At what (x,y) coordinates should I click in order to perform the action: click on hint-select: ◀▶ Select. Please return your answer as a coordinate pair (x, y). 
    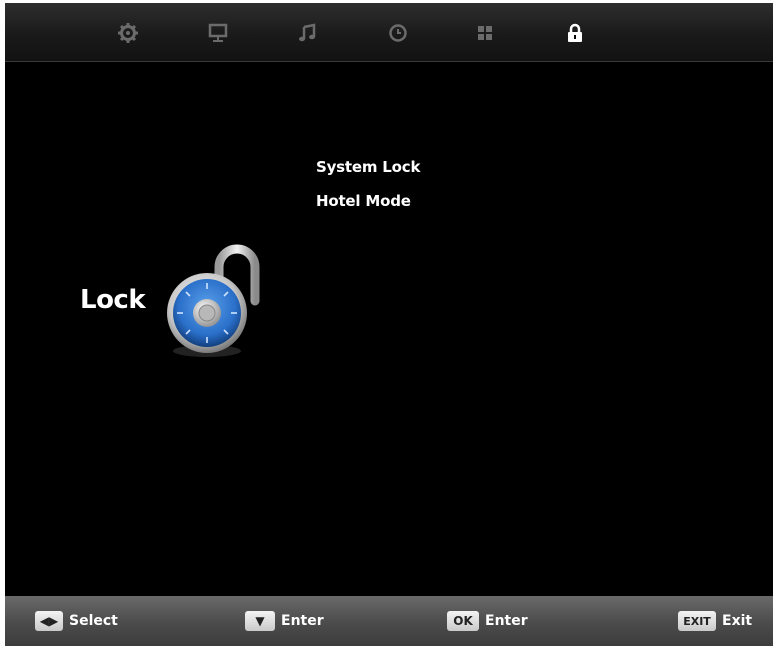
    Looking at the image, I should click on (76, 621).